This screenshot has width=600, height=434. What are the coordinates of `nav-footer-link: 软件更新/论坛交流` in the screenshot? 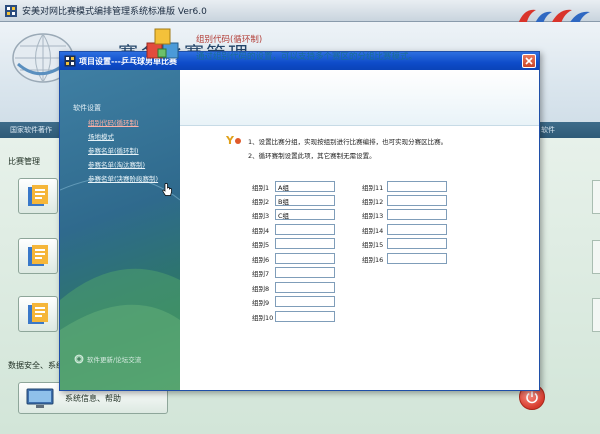 It's located at (107, 359).